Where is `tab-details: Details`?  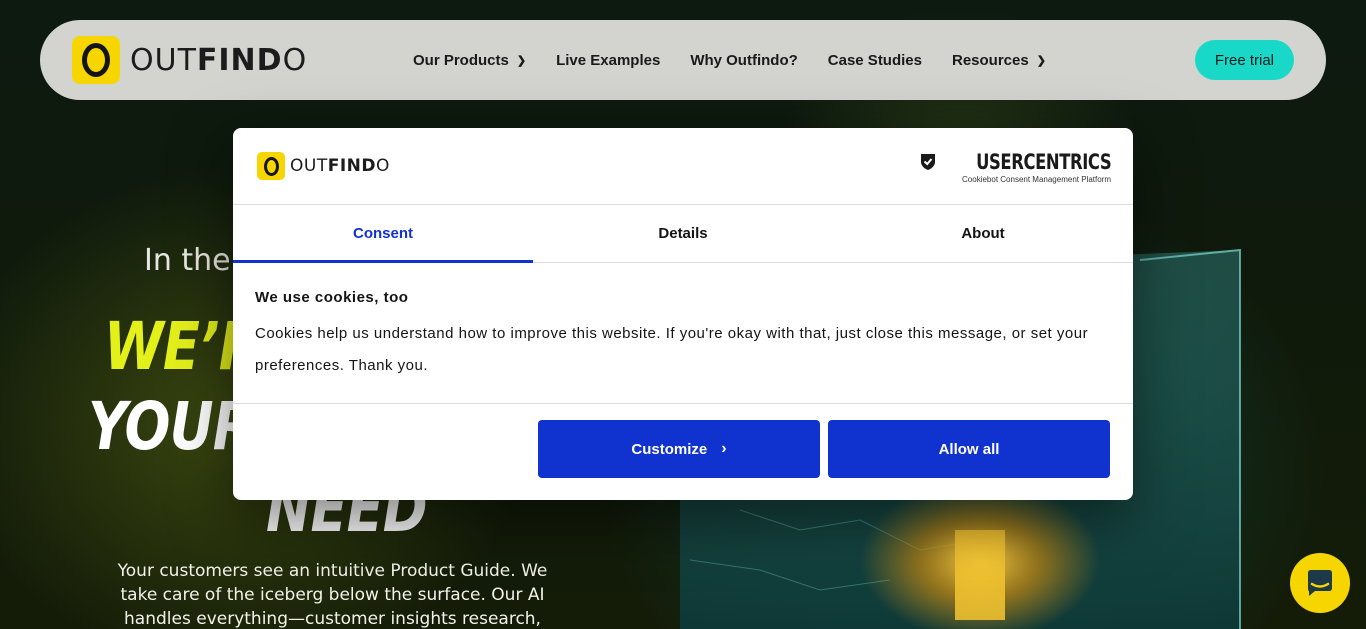 tab-details: Details is located at coordinates (683, 233).